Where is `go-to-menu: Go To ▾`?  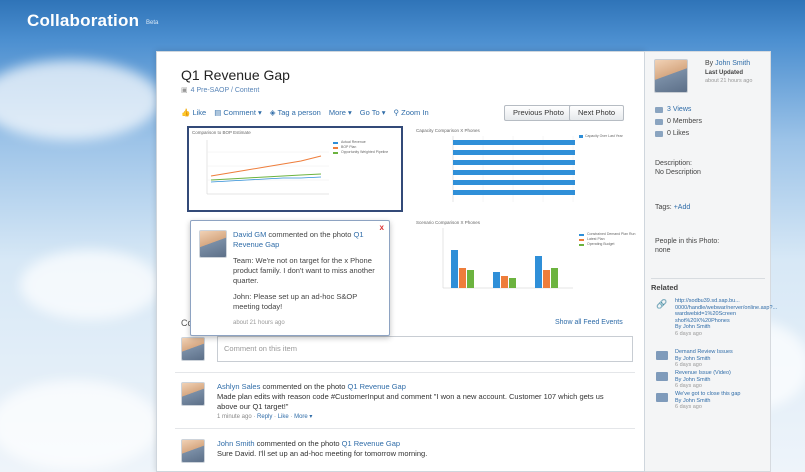 go-to-menu: Go To ▾ is located at coordinates (373, 114).